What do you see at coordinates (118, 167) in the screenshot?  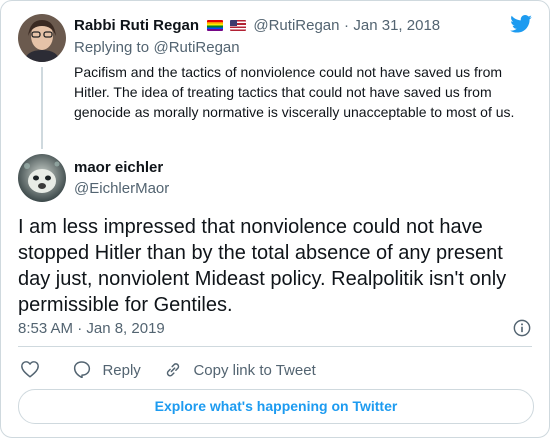 I see `main-author-name: maor eichler` at bounding box center [118, 167].